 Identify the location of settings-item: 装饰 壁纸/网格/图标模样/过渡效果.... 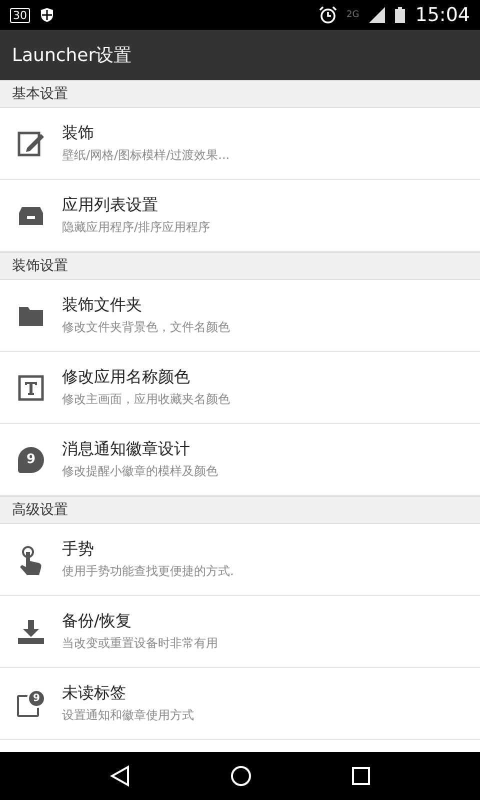
(240, 144).